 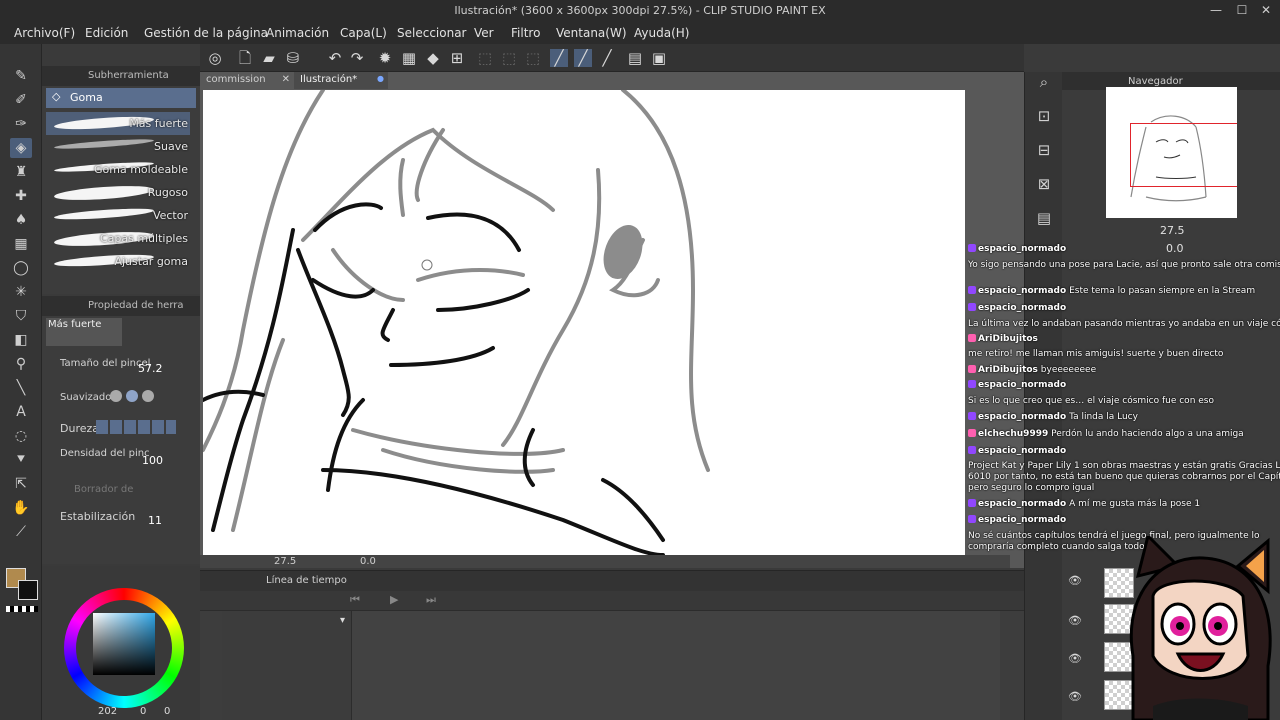 I want to click on blend-icon: ♠, so click(x=21, y=220).